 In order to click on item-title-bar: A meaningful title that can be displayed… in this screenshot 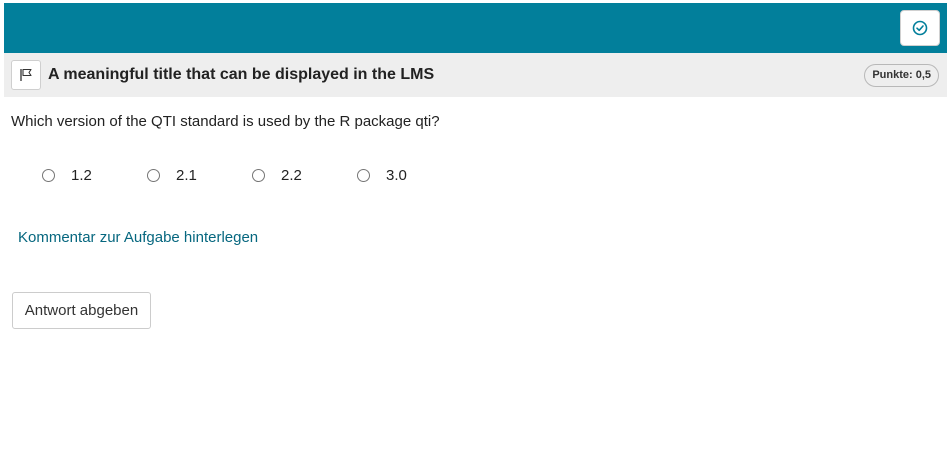, I will do `click(475, 75)`.